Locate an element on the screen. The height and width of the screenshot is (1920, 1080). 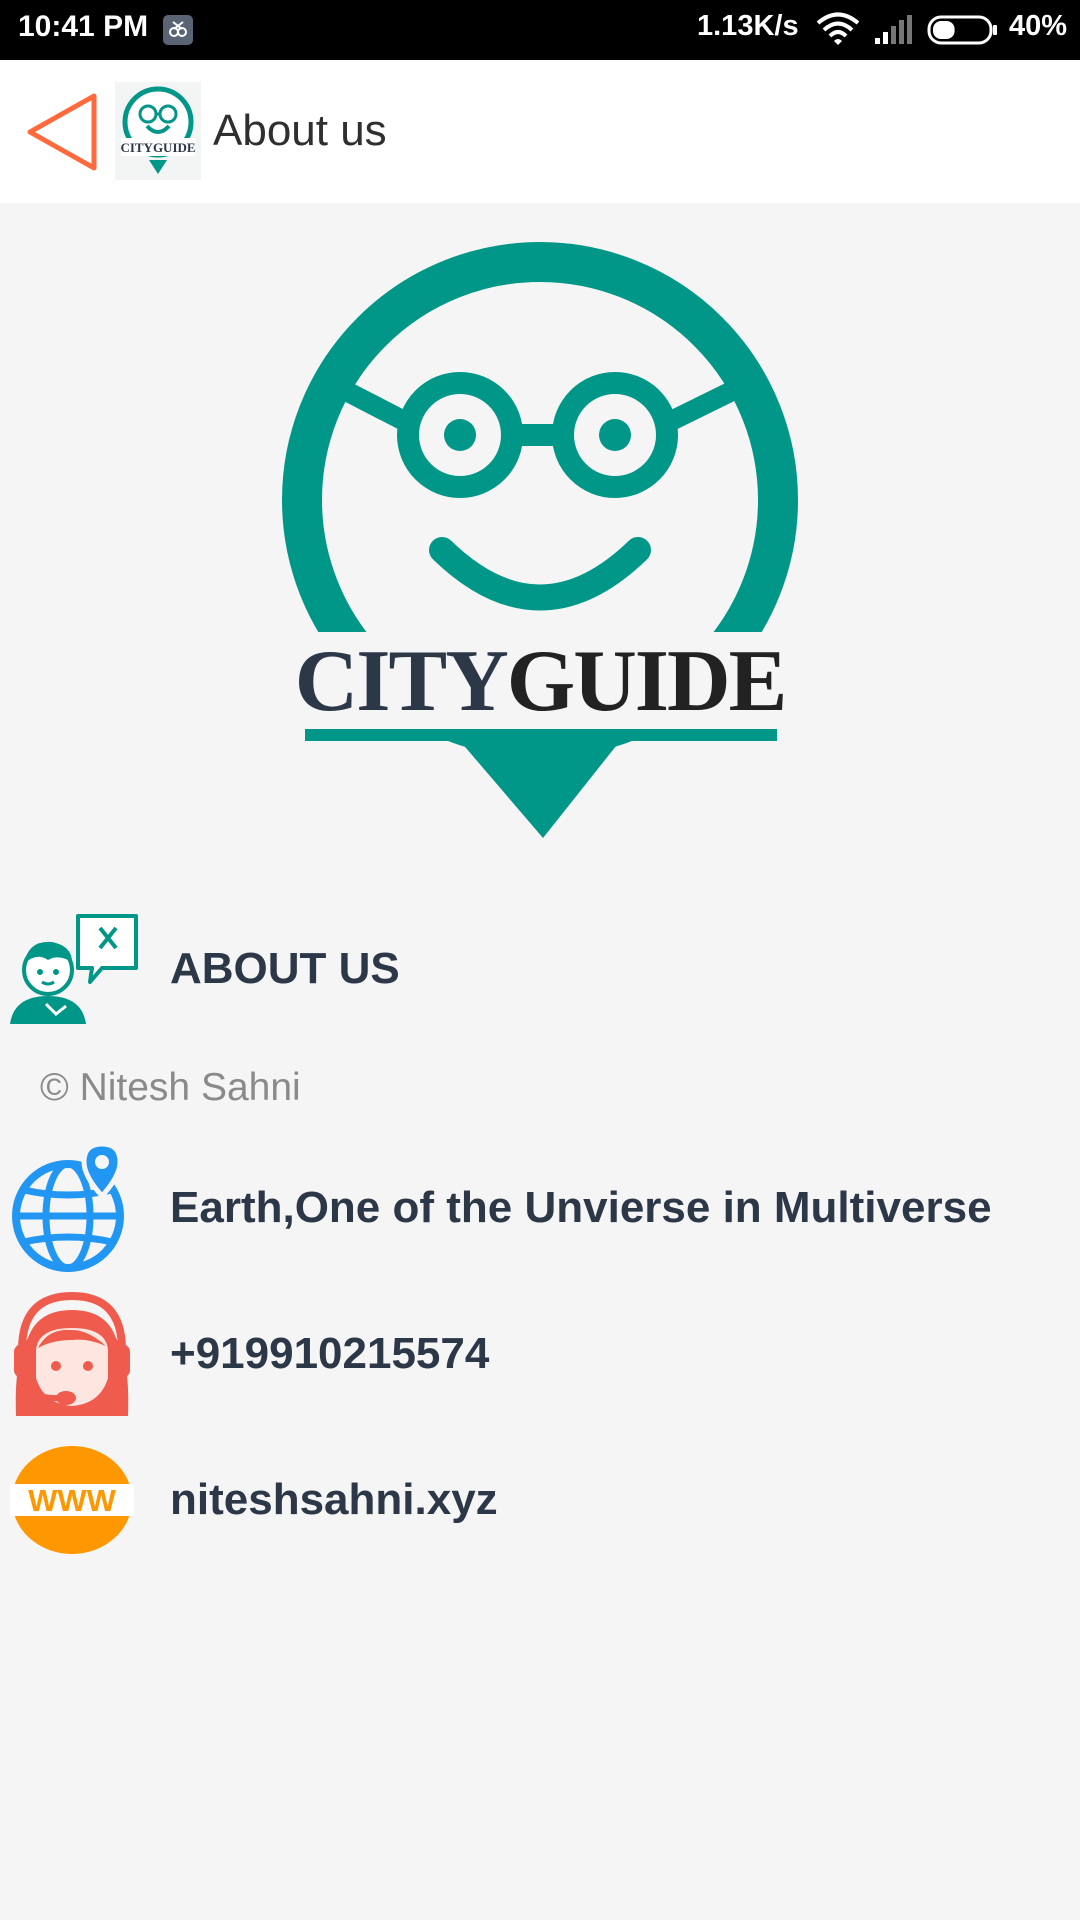
network-speed: 1.13K/s is located at coordinates (748, 26).